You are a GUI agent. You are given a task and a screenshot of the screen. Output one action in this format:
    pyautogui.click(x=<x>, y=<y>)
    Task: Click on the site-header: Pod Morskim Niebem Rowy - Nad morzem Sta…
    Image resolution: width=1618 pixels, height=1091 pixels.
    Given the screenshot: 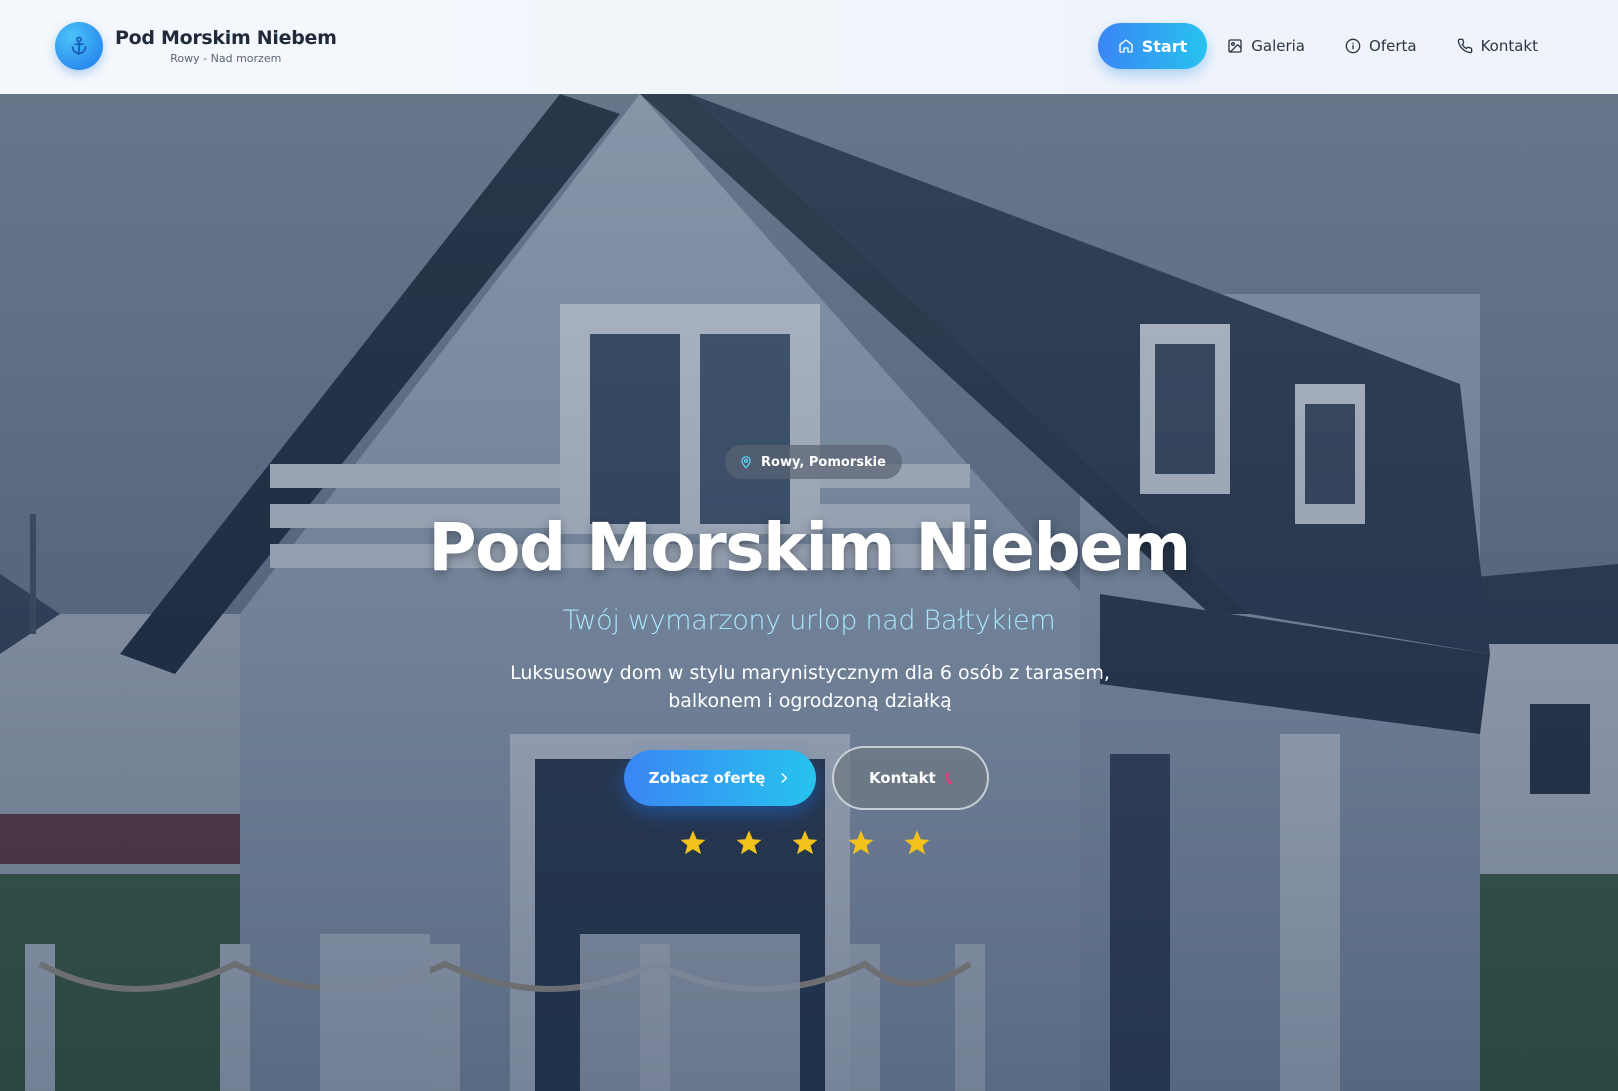 What is the action you would take?
    pyautogui.click(x=809, y=47)
    